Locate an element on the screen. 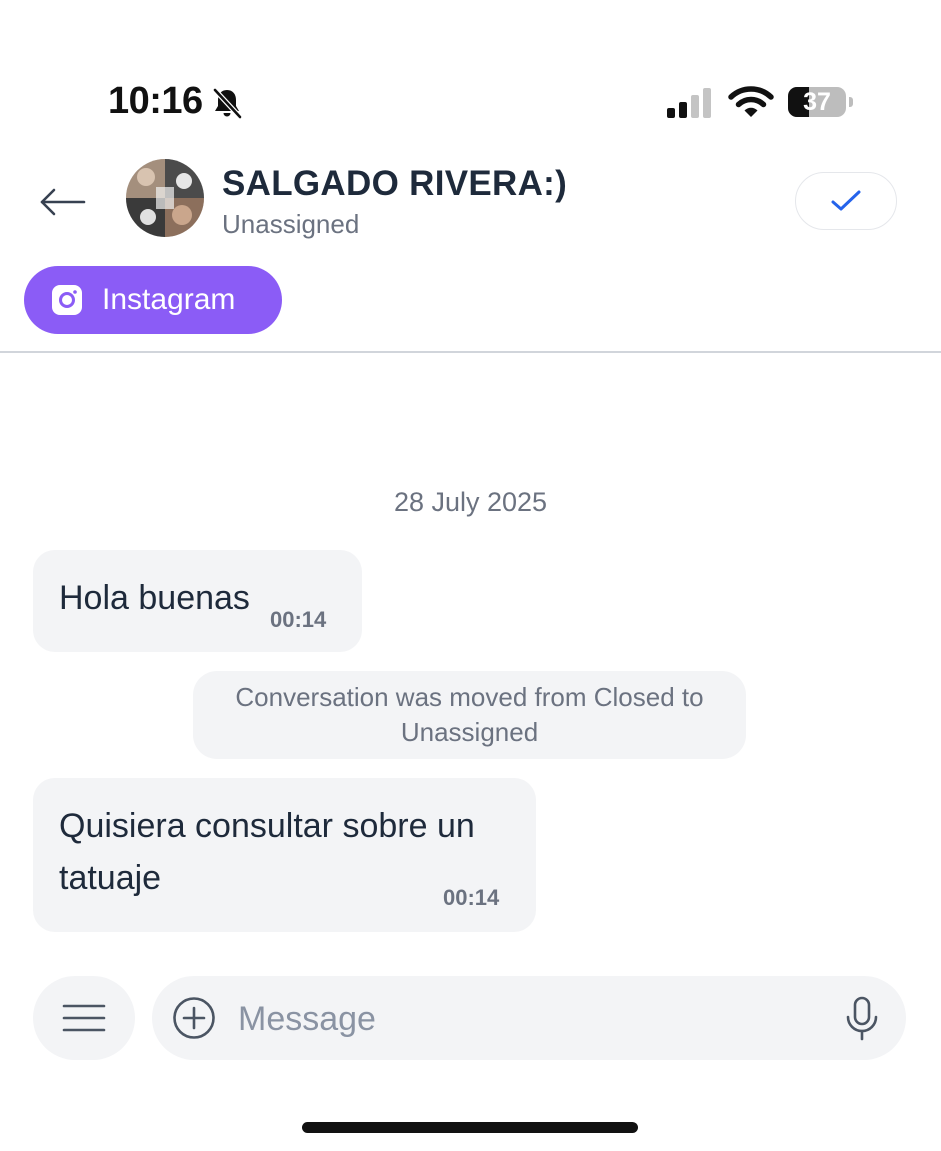 This screenshot has height=1151, width=941. battery-icon: 37 is located at coordinates (817, 102).